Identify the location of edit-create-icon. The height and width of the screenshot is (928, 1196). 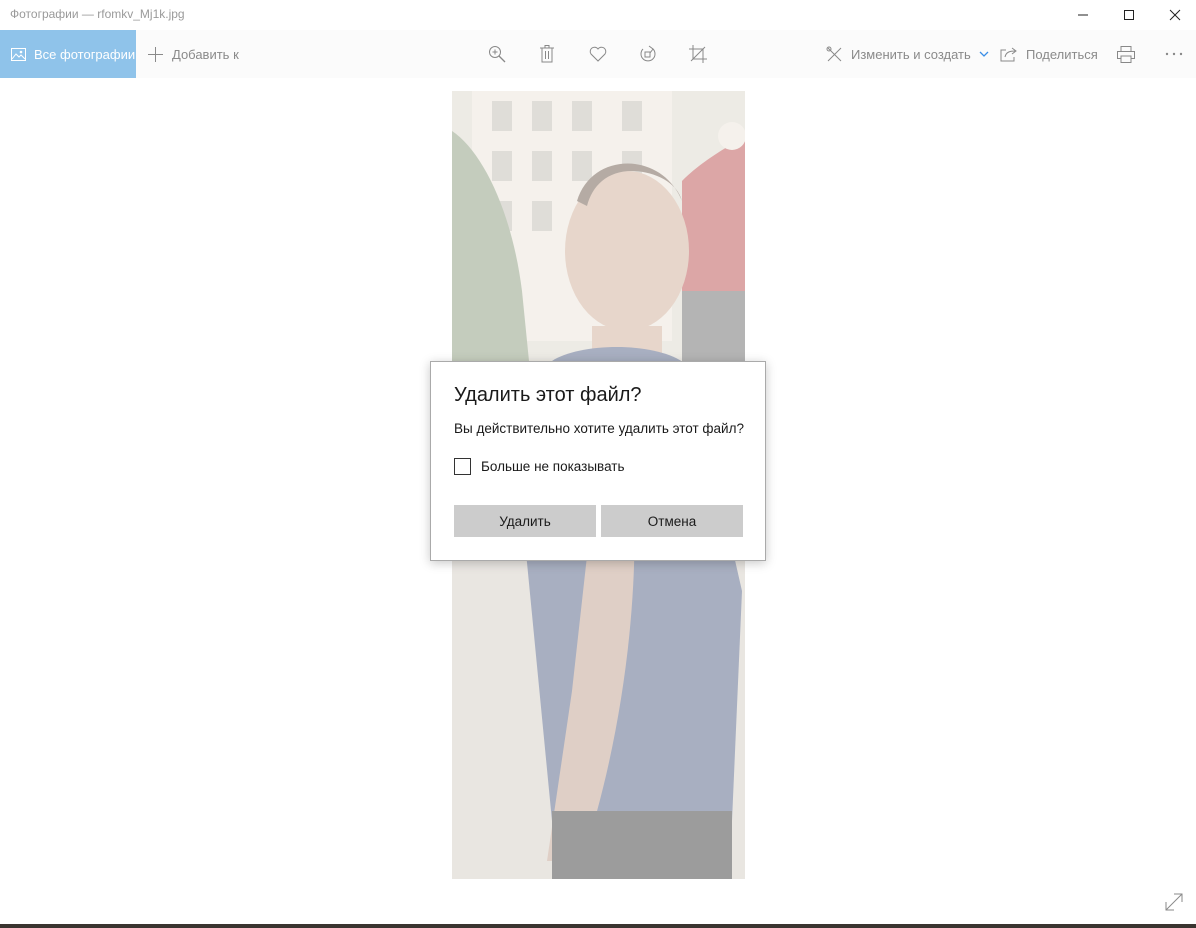
(834, 53).